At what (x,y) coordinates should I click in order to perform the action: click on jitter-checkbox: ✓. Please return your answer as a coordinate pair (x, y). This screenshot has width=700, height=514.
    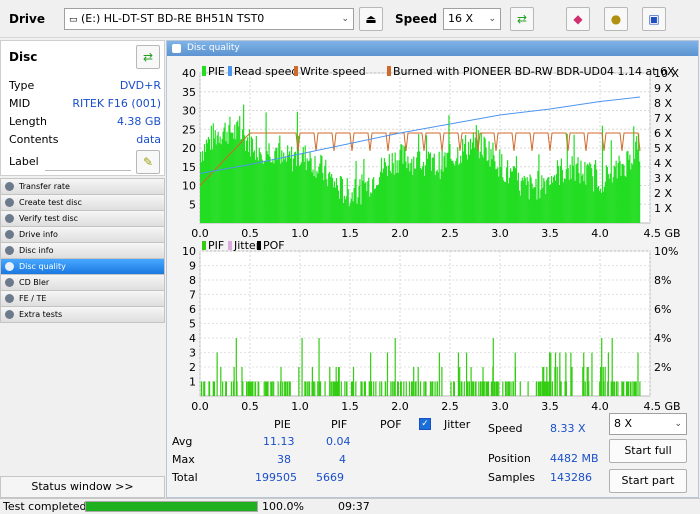
    Looking at the image, I should click on (425, 424).